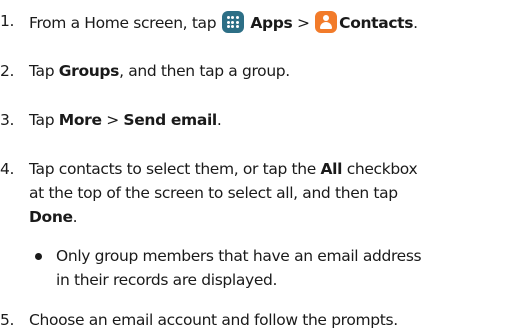 The height and width of the screenshot is (336, 528). I want to click on bullet-dot, so click(38, 256).